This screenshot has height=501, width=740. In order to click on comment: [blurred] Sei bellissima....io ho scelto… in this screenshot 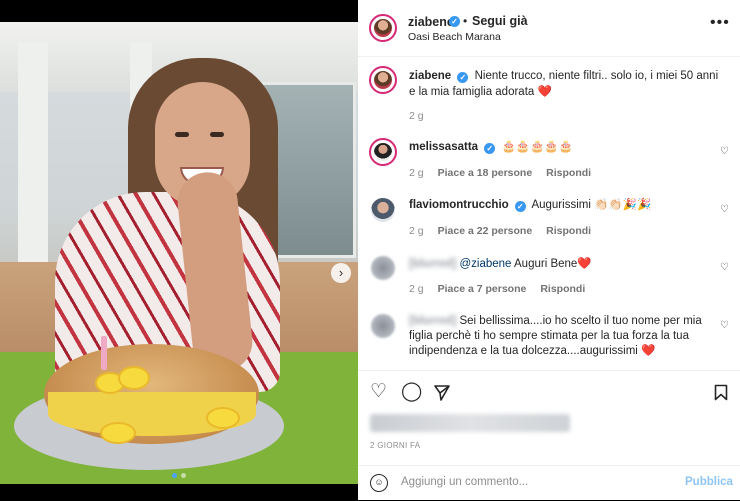, I will do `click(559, 336)`.